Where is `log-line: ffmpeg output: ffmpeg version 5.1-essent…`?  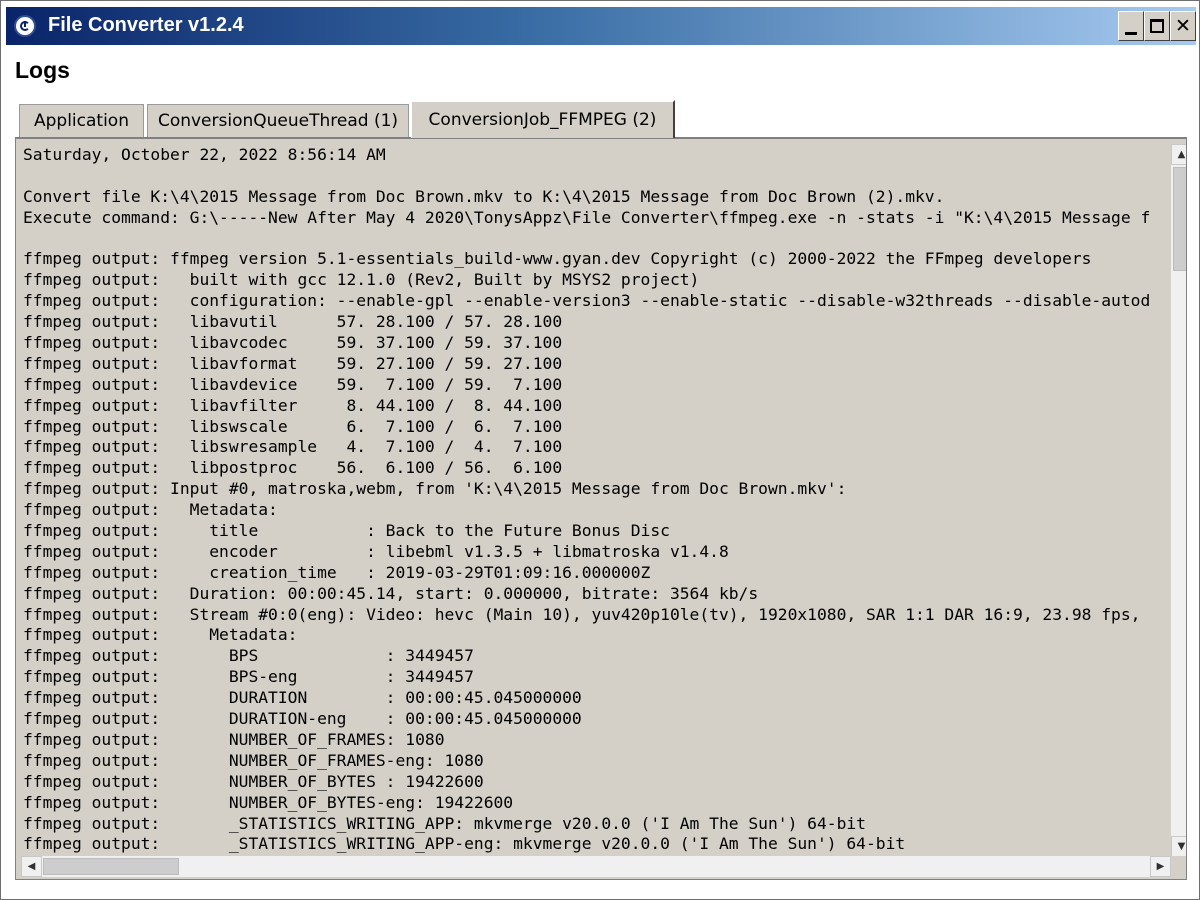 log-line: ffmpeg output: ffmpeg version 5.1-essent… is located at coordinates (557, 259).